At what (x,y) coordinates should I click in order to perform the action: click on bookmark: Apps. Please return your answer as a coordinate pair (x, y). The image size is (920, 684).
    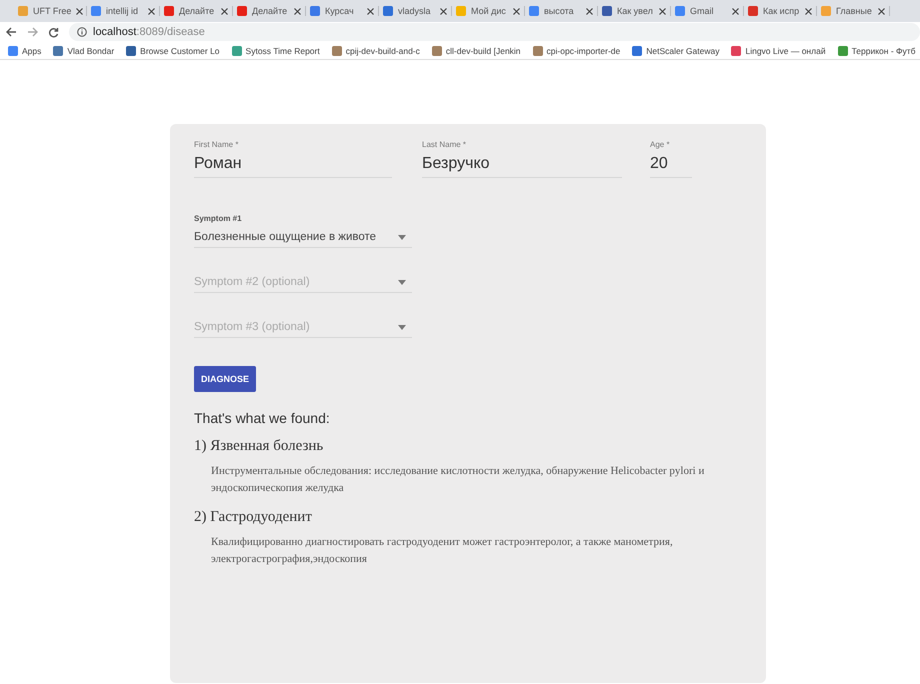
    Looking at the image, I should click on (25, 51).